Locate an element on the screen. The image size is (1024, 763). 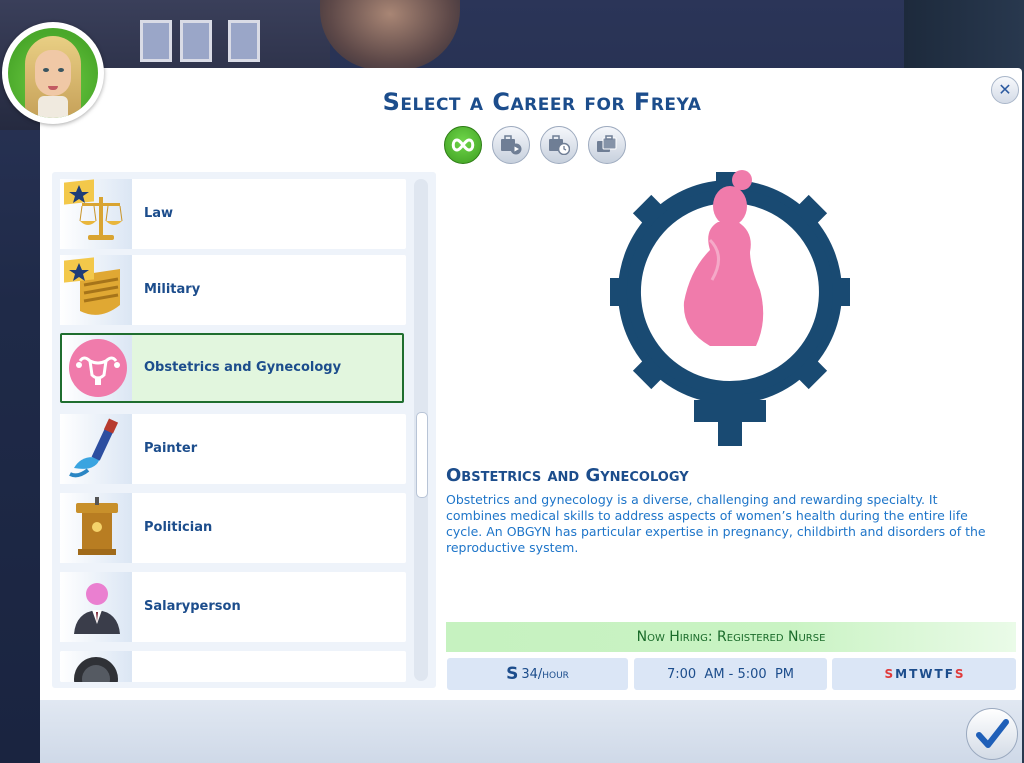
career-item-obstetrics-and-gynecology: Obstetrics and Gynecology is located at coordinates (232, 368).